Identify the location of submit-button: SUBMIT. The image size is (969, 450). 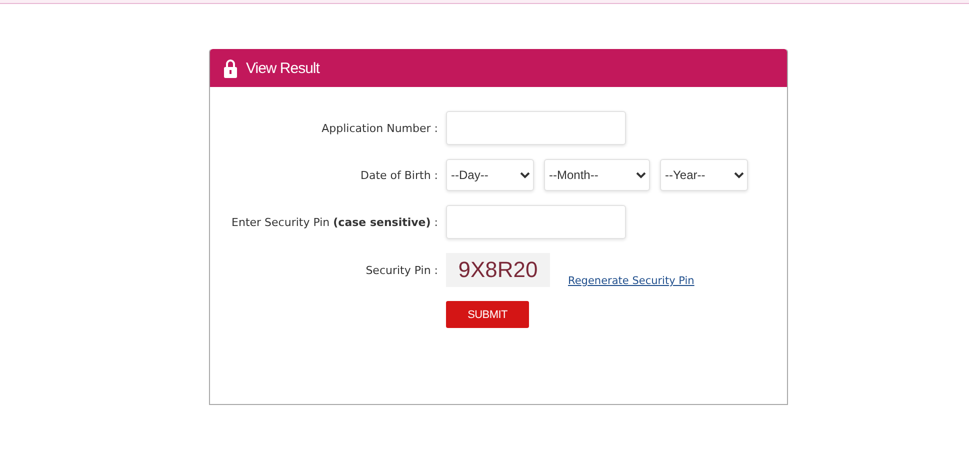
(487, 314).